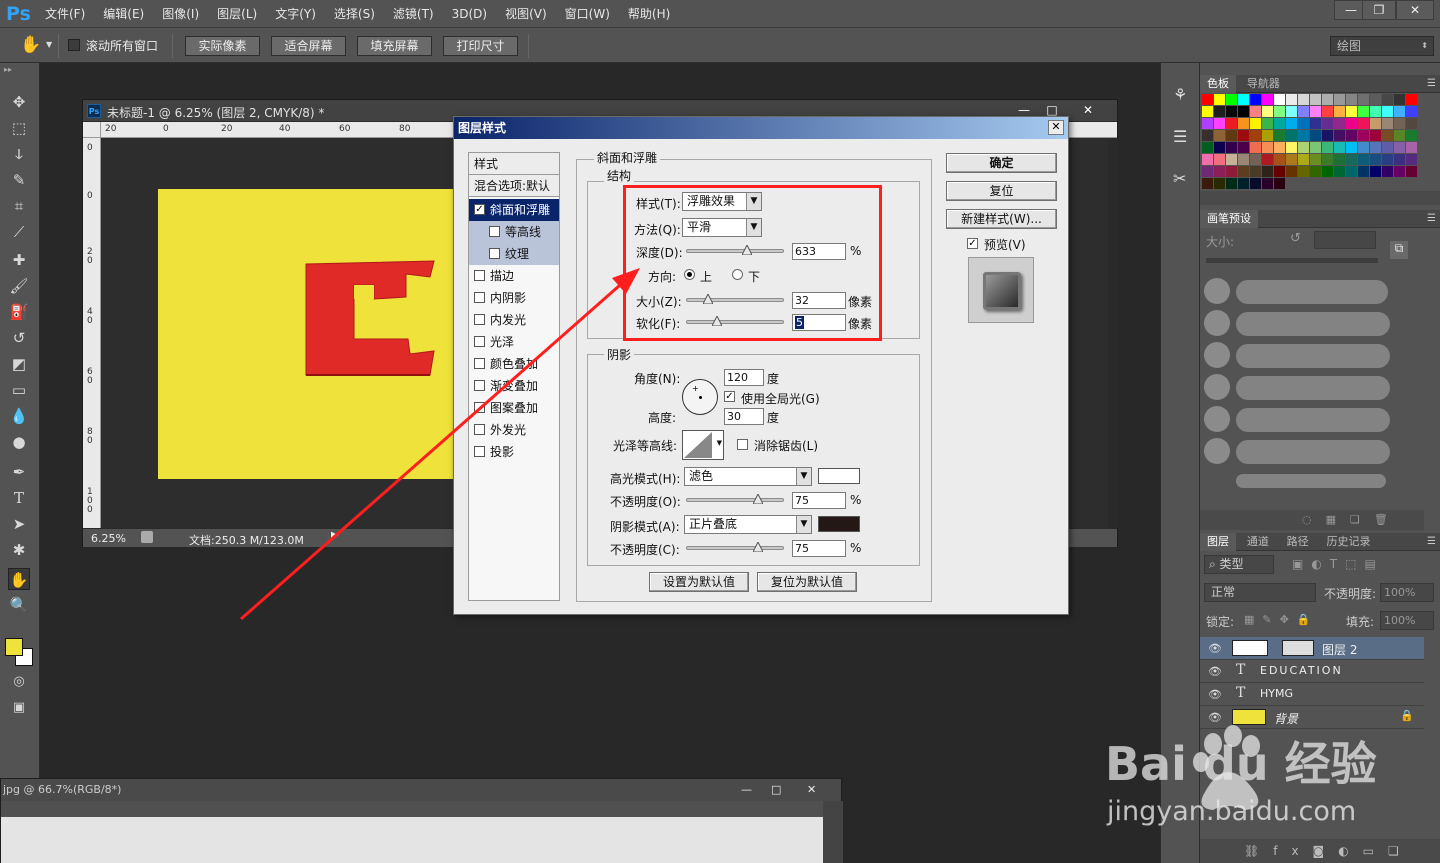 The height and width of the screenshot is (863, 1440). What do you see at coordinates (65, 14) in the screenshot?
I see `menu-item: 文件(F)` at bounding box center [65, 14].